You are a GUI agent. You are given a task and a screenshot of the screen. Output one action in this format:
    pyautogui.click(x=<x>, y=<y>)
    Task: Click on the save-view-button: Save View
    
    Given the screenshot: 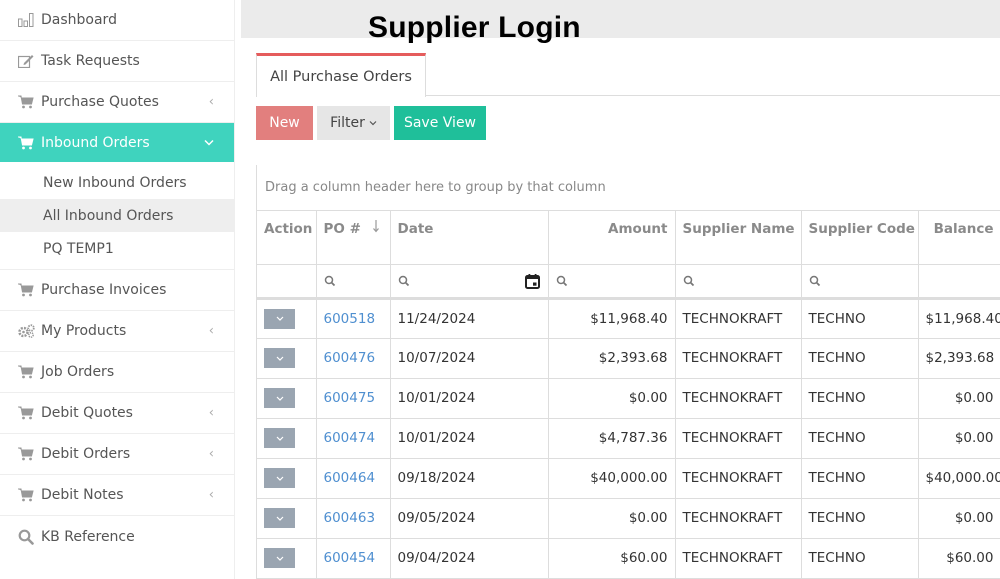 What is the action you would take?
    pyautogui.click(x=440, y=123)
    